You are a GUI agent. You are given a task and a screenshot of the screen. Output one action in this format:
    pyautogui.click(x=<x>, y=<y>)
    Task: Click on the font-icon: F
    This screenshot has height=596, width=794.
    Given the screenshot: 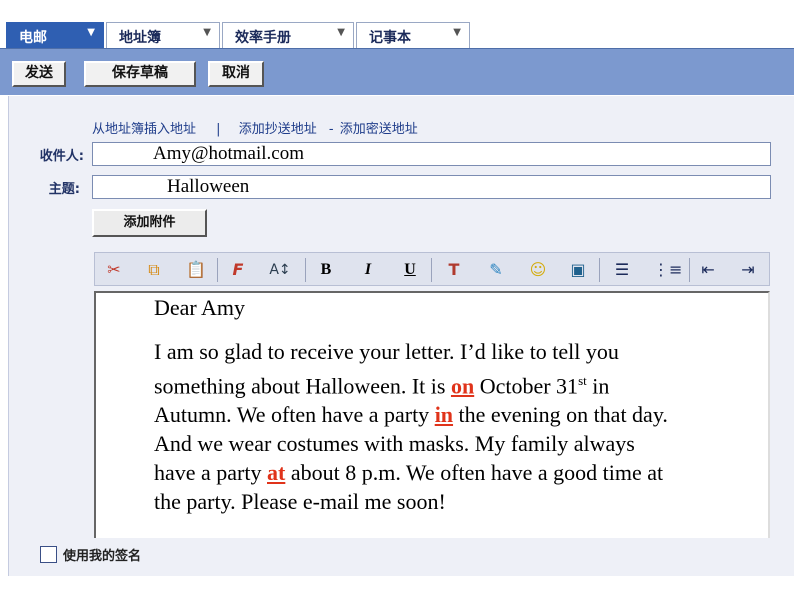 What is the action you would take?
    pyautogui.click(x=238, y=270)
    